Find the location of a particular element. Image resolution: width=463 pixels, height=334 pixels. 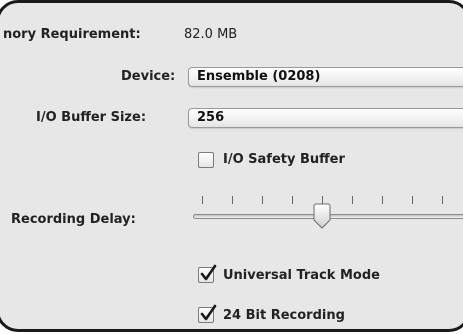

bit-recording-checkbox is located at coordinates (207, 313).